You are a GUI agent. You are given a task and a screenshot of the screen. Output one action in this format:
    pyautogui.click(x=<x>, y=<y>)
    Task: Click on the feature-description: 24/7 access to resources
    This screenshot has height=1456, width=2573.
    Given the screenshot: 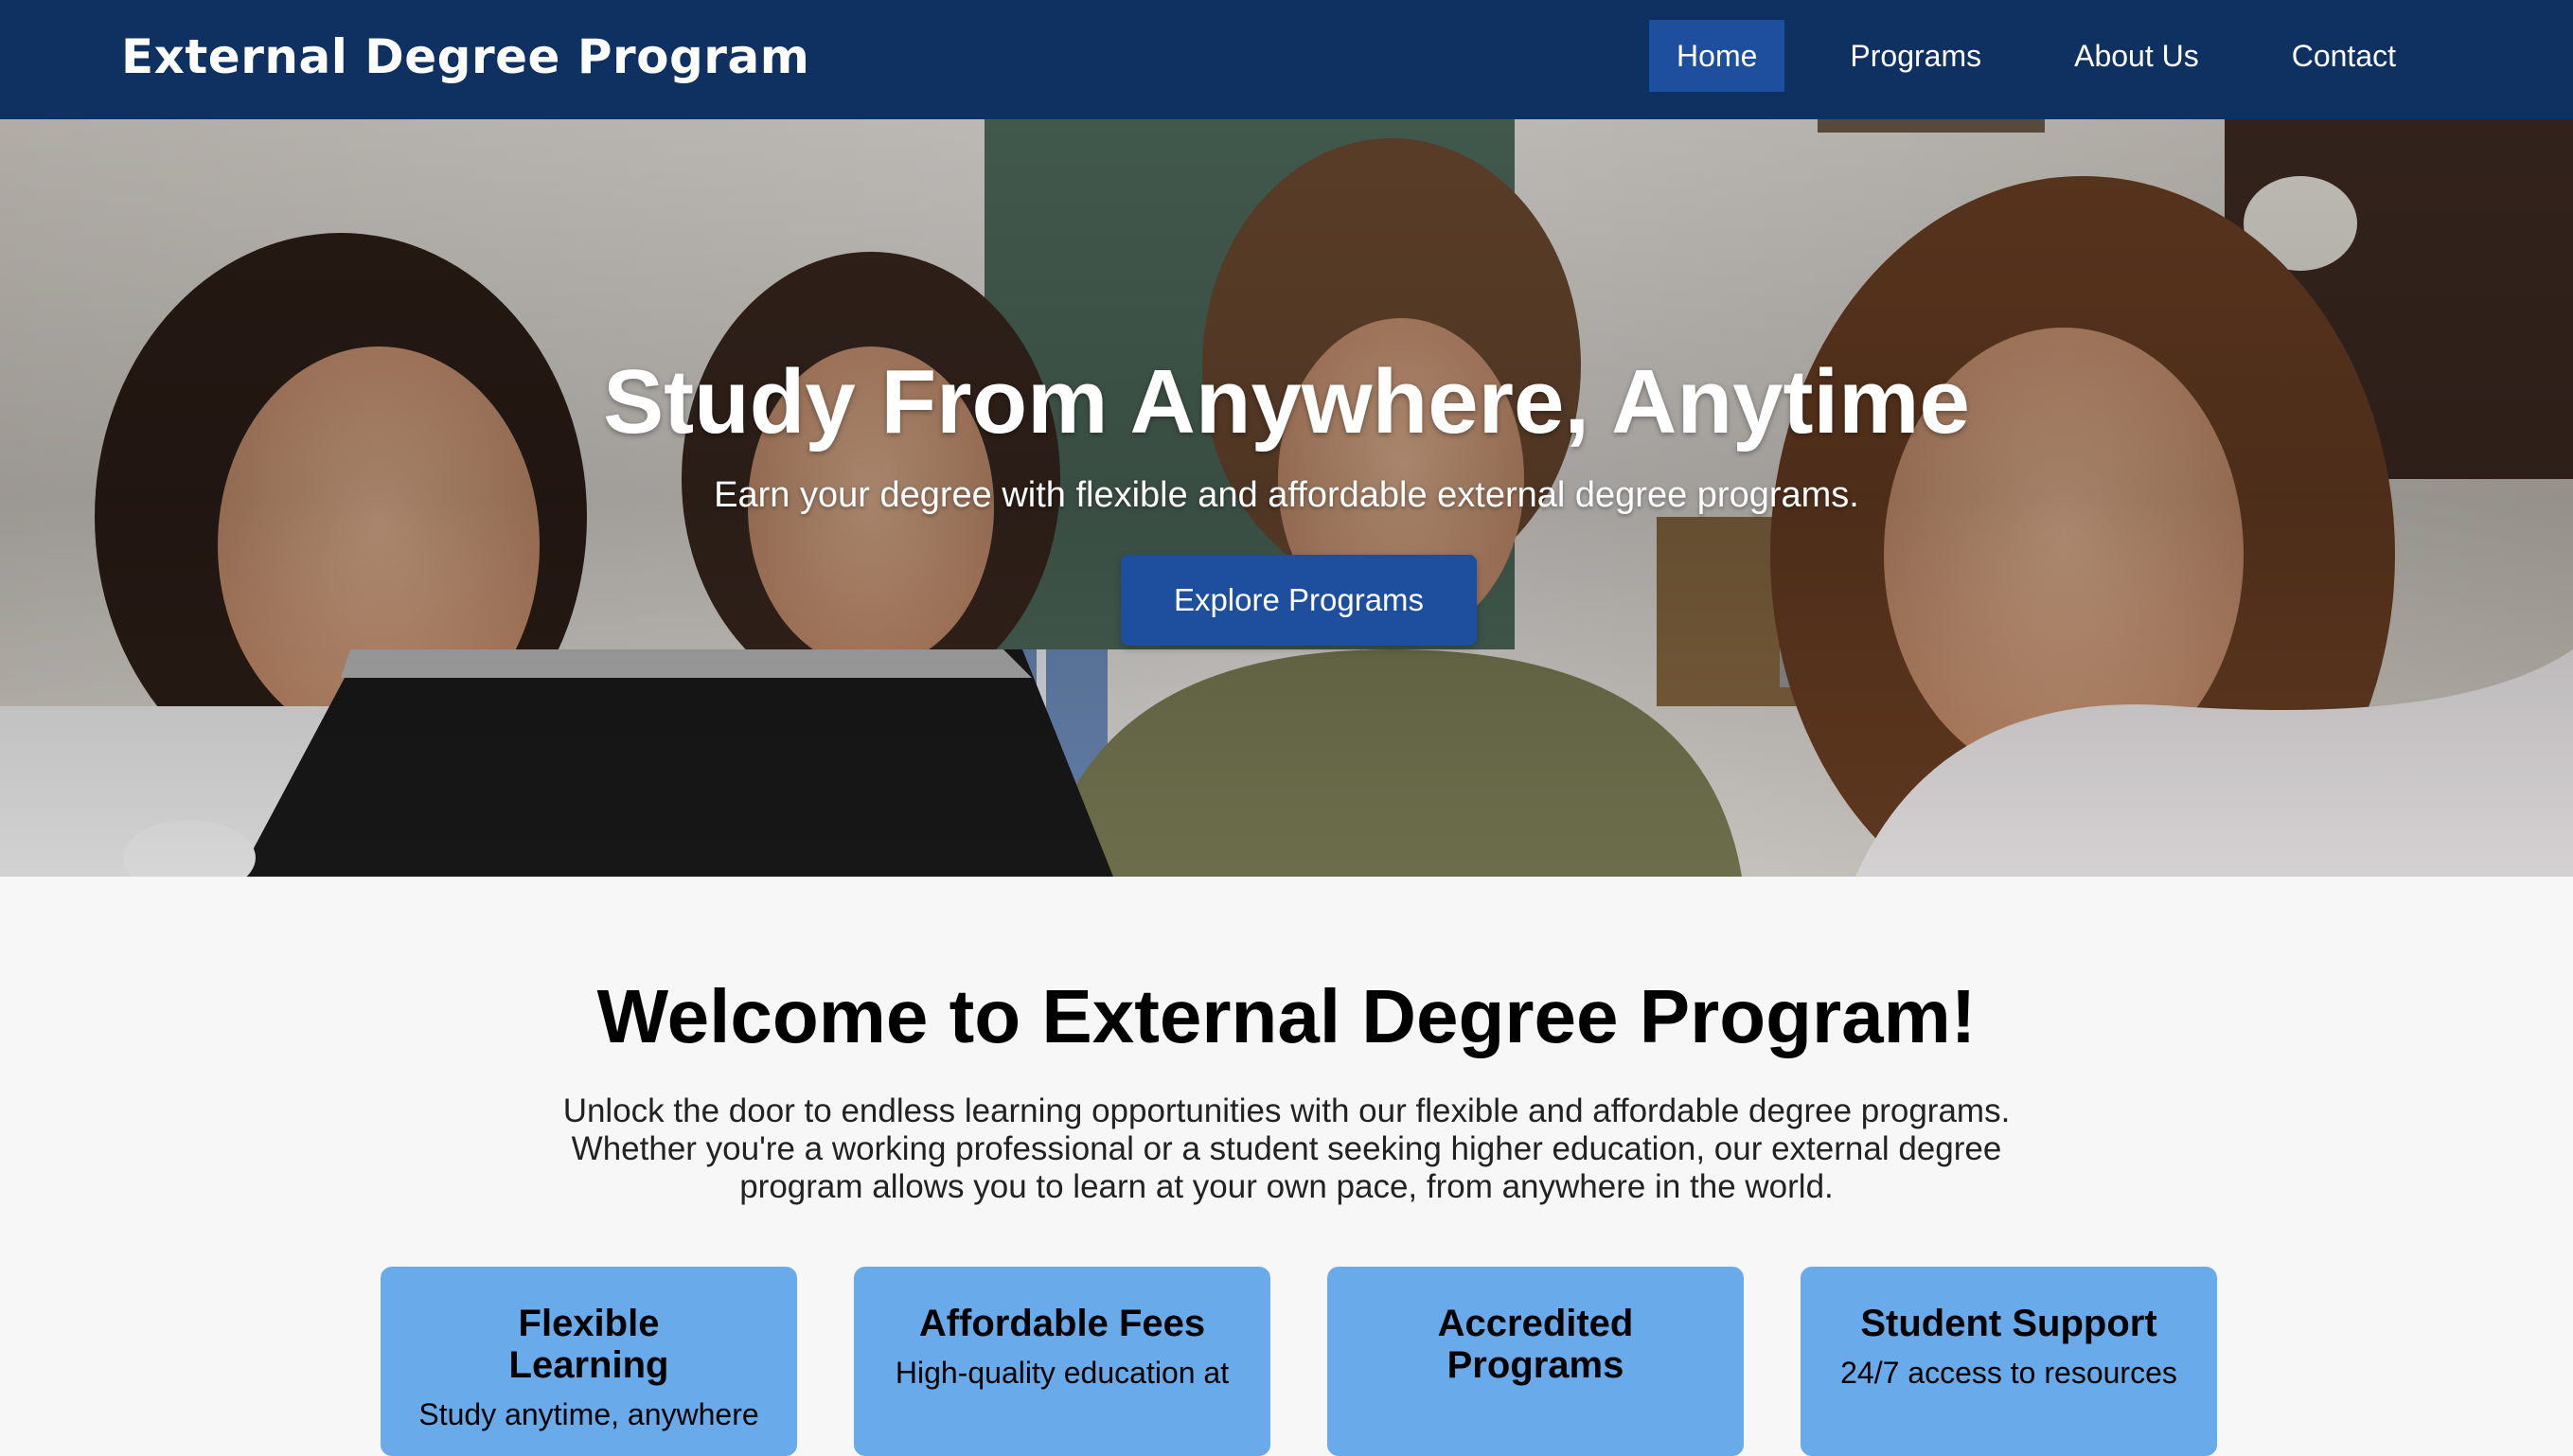 What is the action you would take?
    pyautogui.click(x=2008, y=1373)
    